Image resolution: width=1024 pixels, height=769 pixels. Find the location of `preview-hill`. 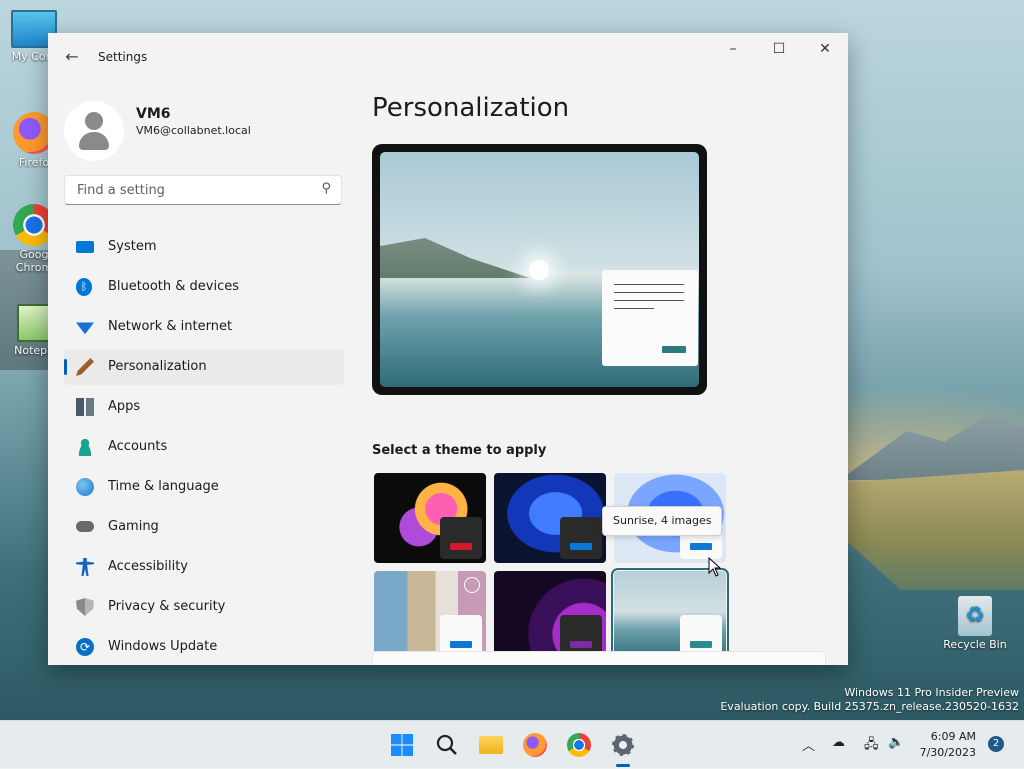

preview-hill is located at coordinates (455, 258).